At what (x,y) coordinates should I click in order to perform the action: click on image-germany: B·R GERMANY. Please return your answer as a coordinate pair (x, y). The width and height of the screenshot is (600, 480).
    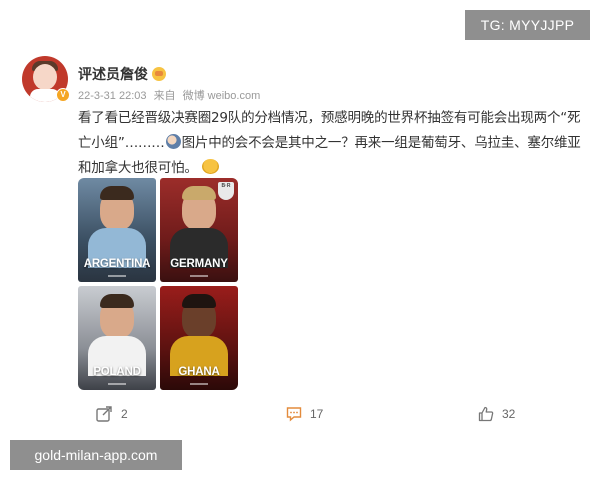
    Looking at the image, I should click on (199, 230).